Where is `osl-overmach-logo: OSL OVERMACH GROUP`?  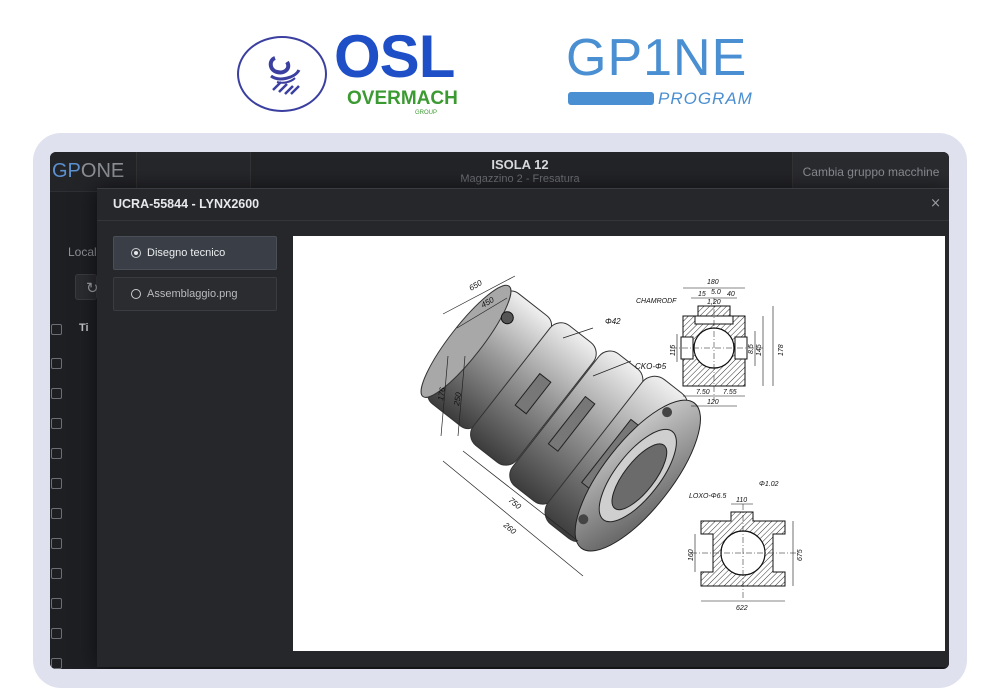
osl-overmach-logo: OSL OVERMACH GROUP is located at coordinates (357, 73).